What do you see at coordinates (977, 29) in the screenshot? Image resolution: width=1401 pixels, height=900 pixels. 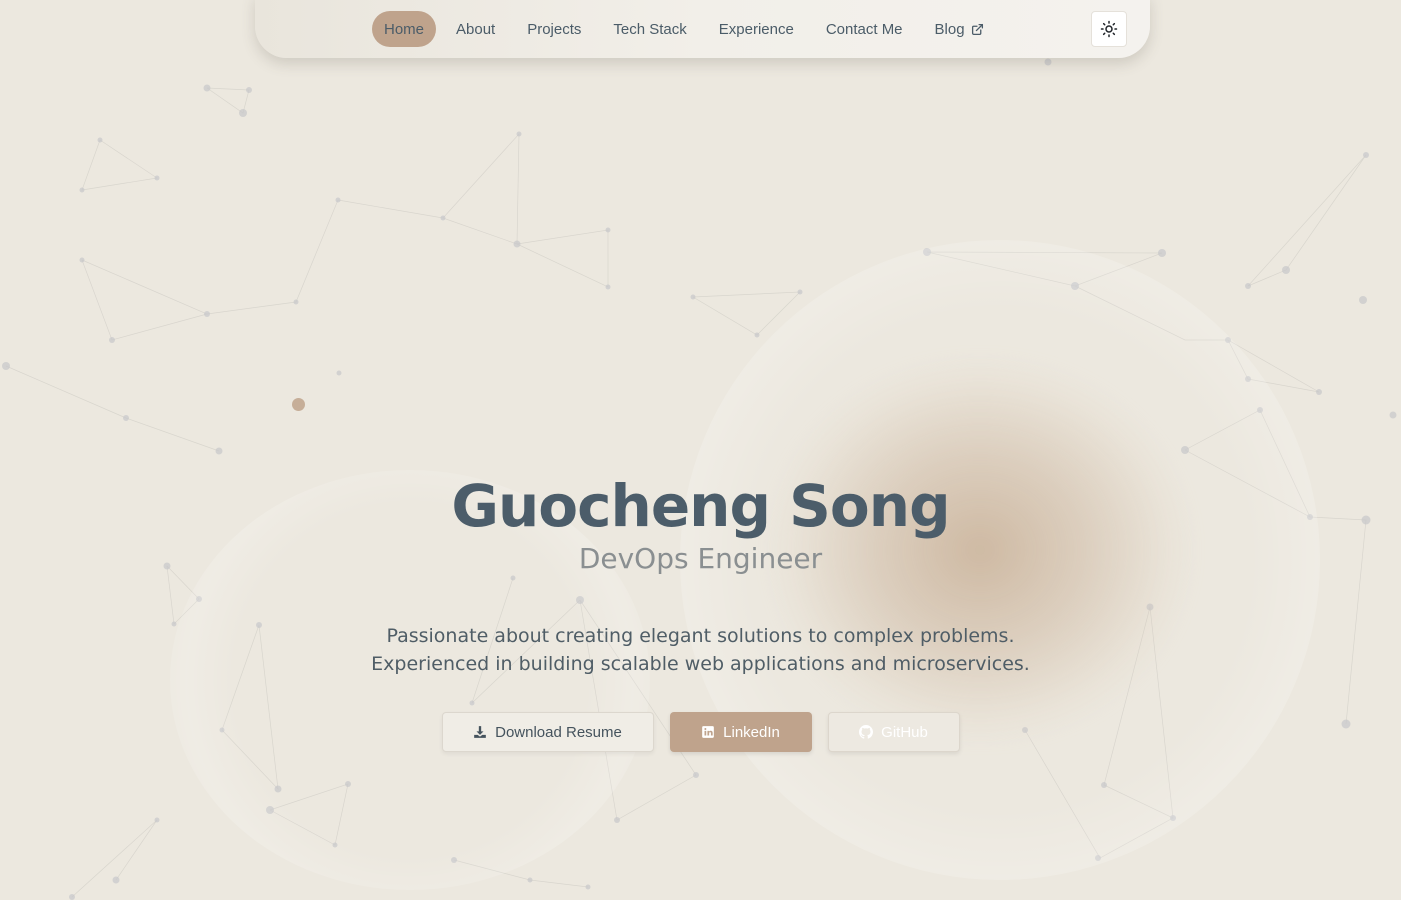 I see `external-link-icon` at bounding box center [977, 29].